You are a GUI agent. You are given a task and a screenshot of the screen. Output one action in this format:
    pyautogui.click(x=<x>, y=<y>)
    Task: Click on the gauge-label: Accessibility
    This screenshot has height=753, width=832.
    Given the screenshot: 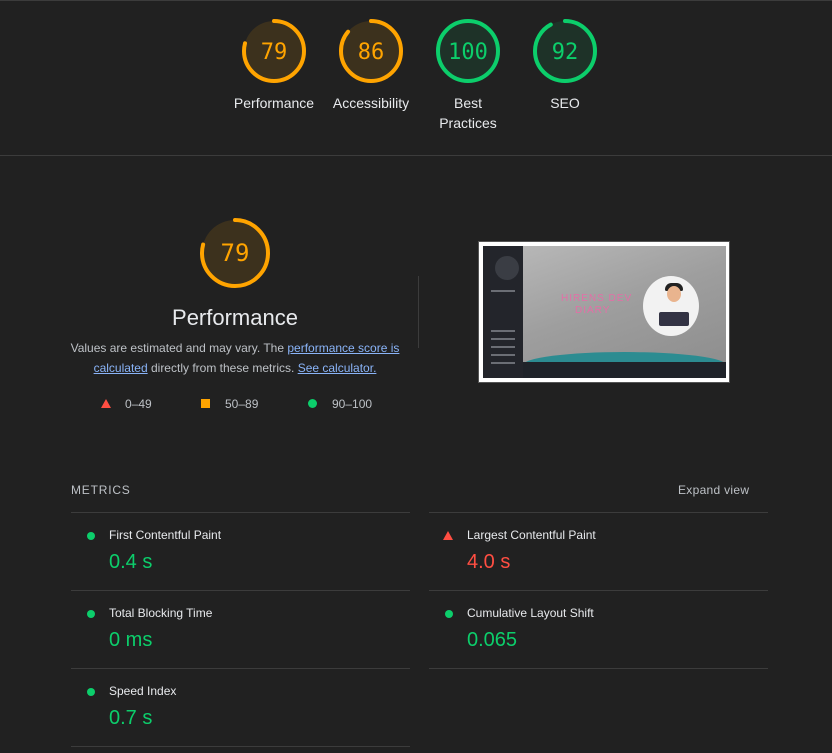 What is the action you would take?
    pyautogui.click(x=371, y=103)
    